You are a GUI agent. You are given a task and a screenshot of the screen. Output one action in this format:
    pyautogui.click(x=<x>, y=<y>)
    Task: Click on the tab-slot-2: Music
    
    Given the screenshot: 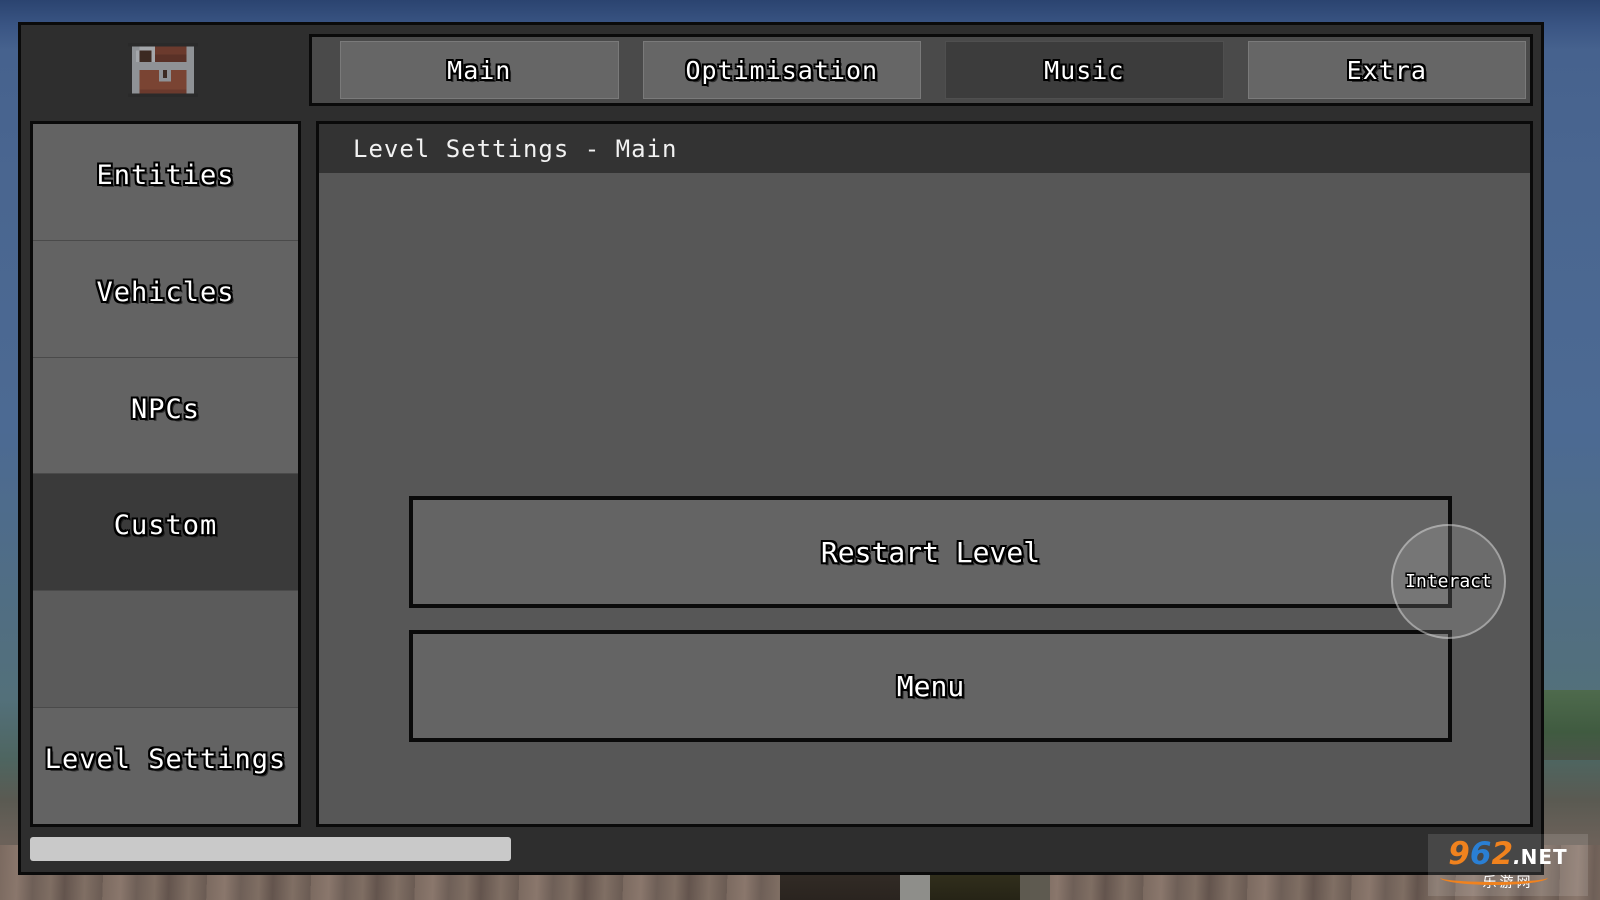 What is the action you would take?
    pyautogui.click(x=1072, y=70)
    